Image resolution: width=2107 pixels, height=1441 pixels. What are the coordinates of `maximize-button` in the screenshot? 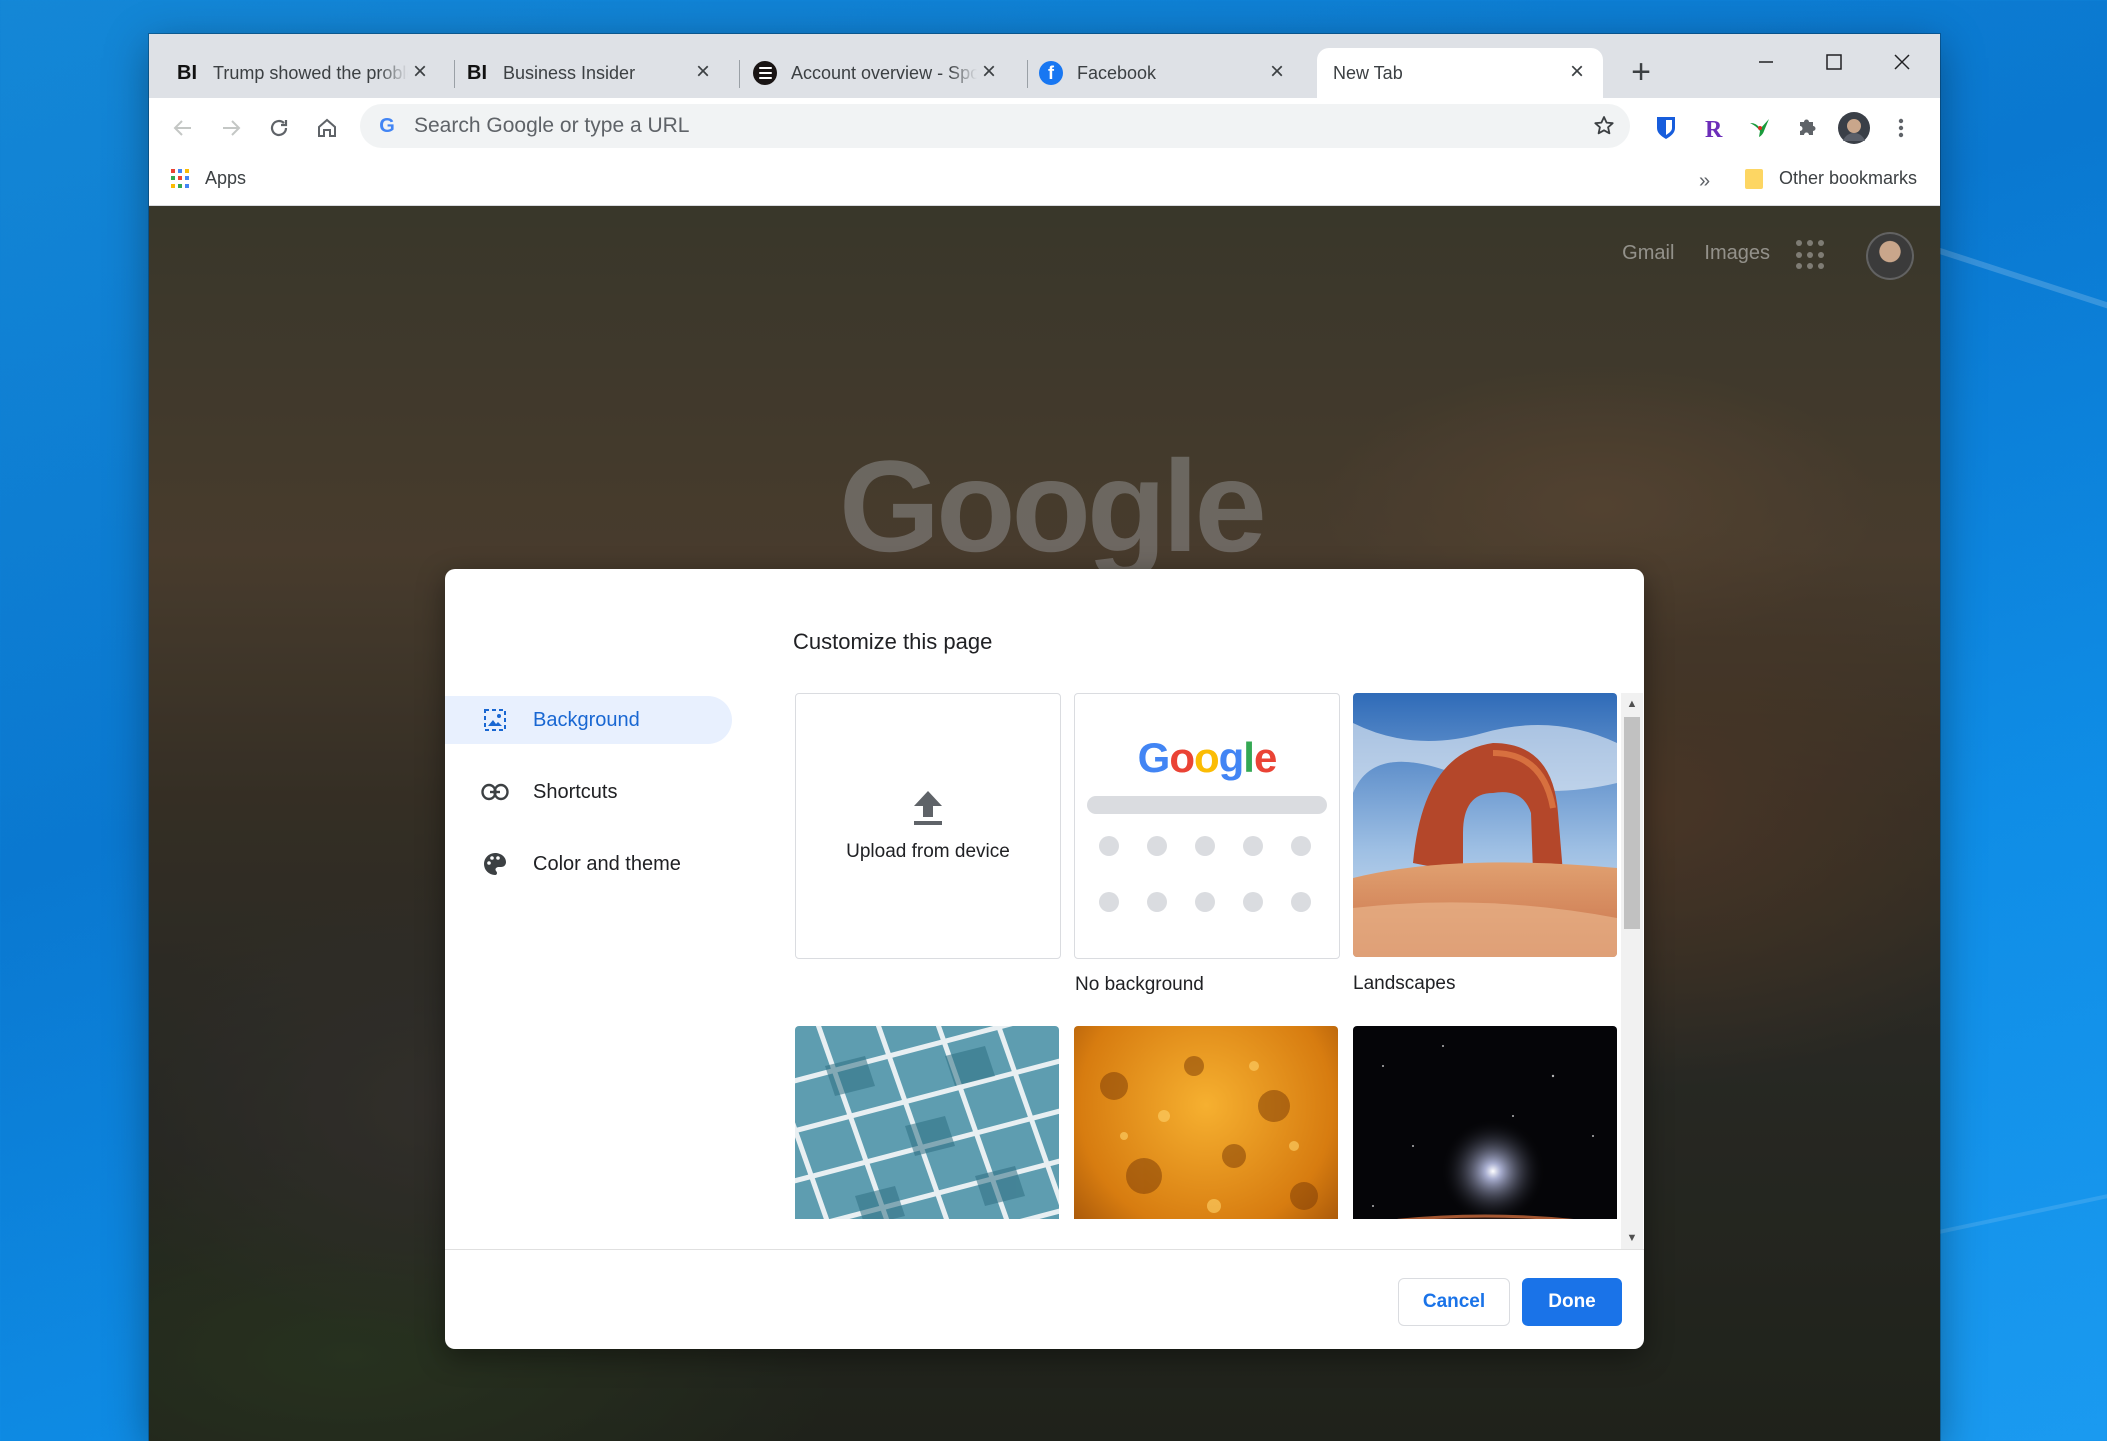 It's located at (1834, 62).